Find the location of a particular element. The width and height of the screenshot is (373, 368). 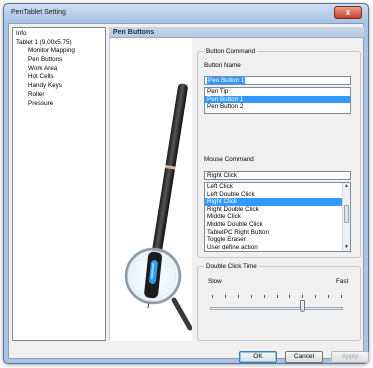

button-name-field: Pen Button 1 is located at coordinates (277, 80).